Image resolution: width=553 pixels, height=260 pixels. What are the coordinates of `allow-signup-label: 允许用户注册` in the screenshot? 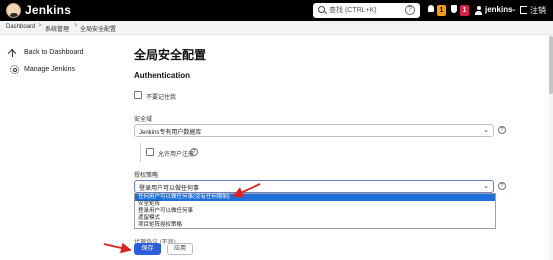 It's located at (176, 153).